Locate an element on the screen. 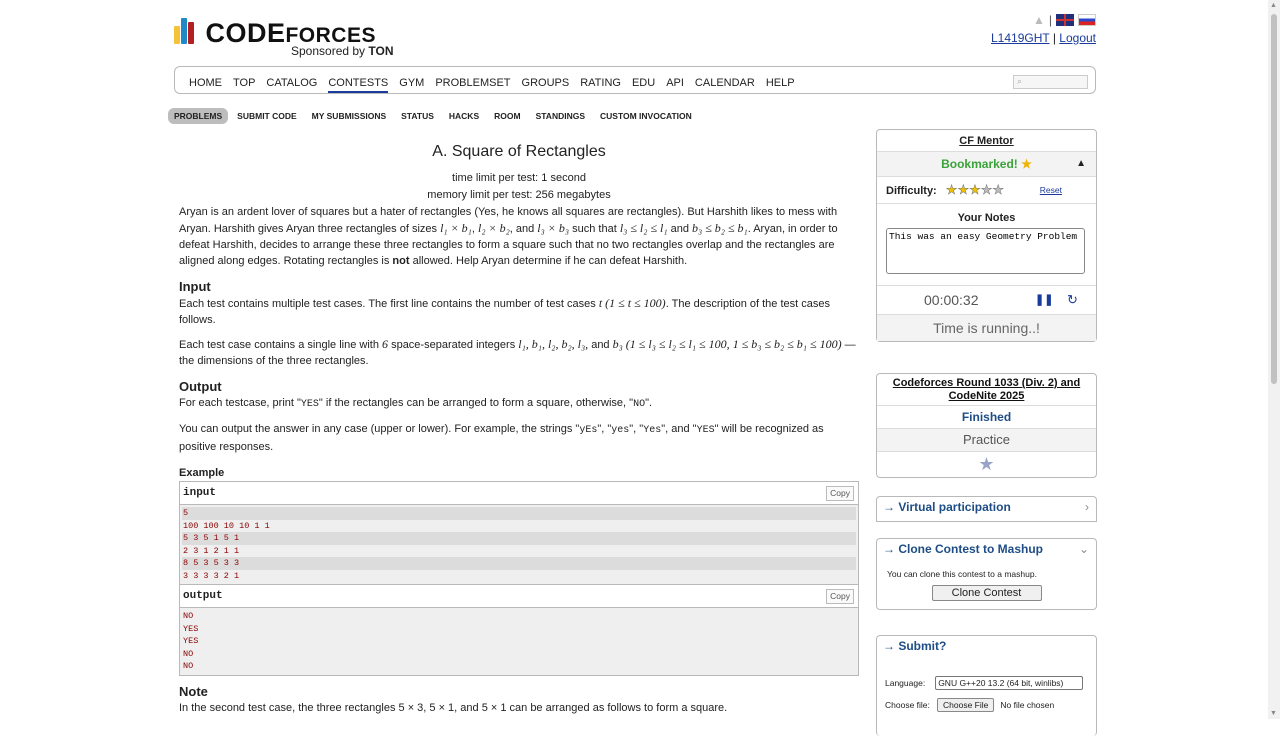  notes-textarea: This was an easy Geometry Problem is located at coordinates (985, 251).